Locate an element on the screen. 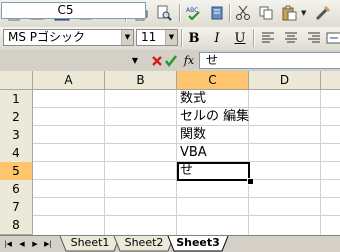  spelling-icon: ABC is located at coordinates (194, 13).